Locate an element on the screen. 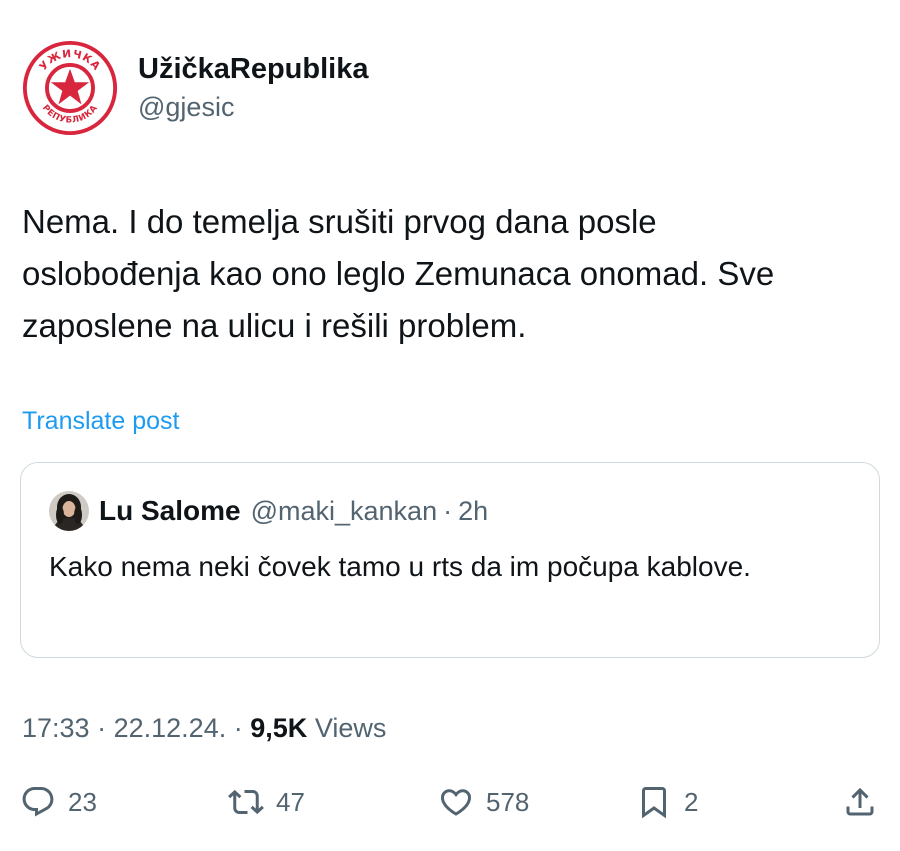 The image size is (900, 851). post-author: УЖИЧКА РЕПУБЛИКА UžičkaRepublika @gjesic is located at coordinates (195, 88).